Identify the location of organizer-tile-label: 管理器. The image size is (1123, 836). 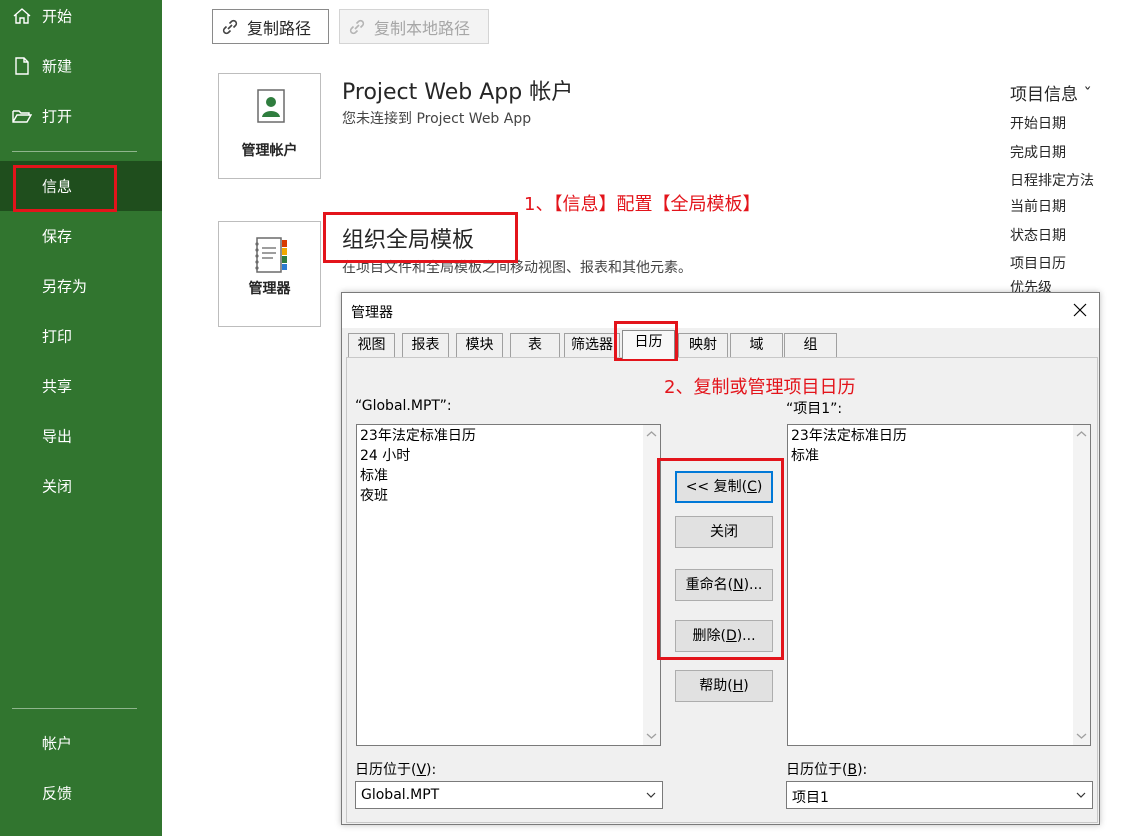
(269, 289).